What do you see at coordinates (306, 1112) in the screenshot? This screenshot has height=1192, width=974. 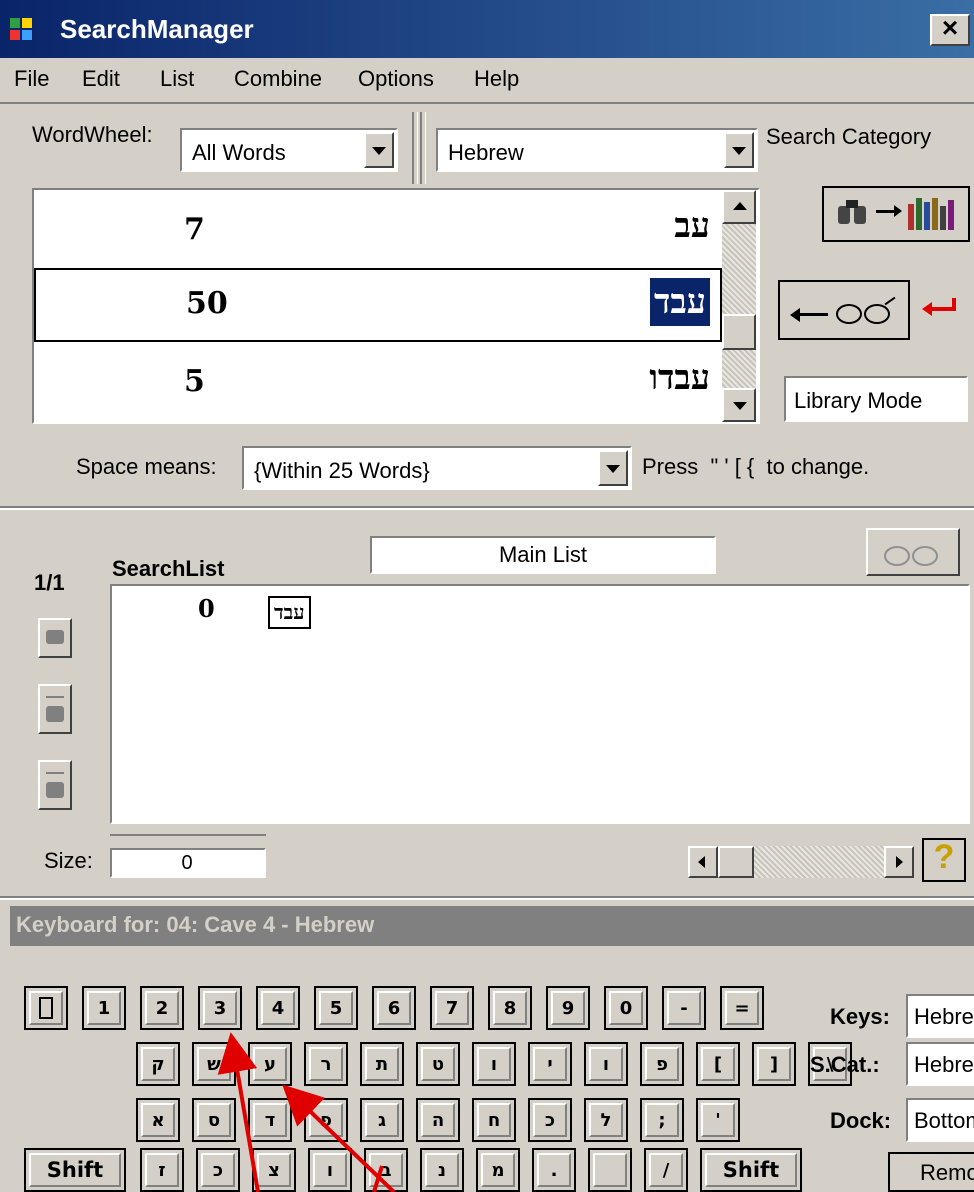 I see `annotation-arrows` at bounding box center [306, 1112].